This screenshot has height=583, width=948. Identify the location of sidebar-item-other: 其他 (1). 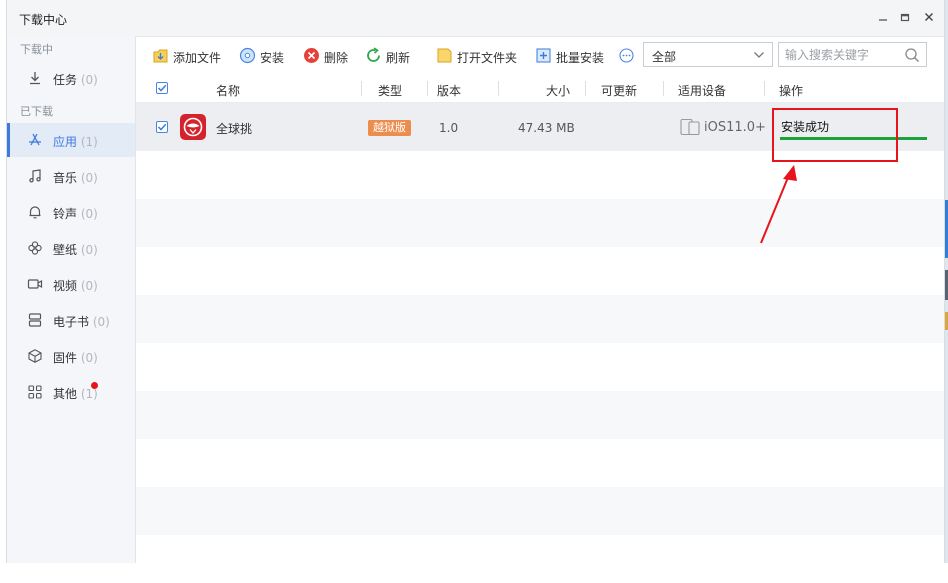
(71, 392).